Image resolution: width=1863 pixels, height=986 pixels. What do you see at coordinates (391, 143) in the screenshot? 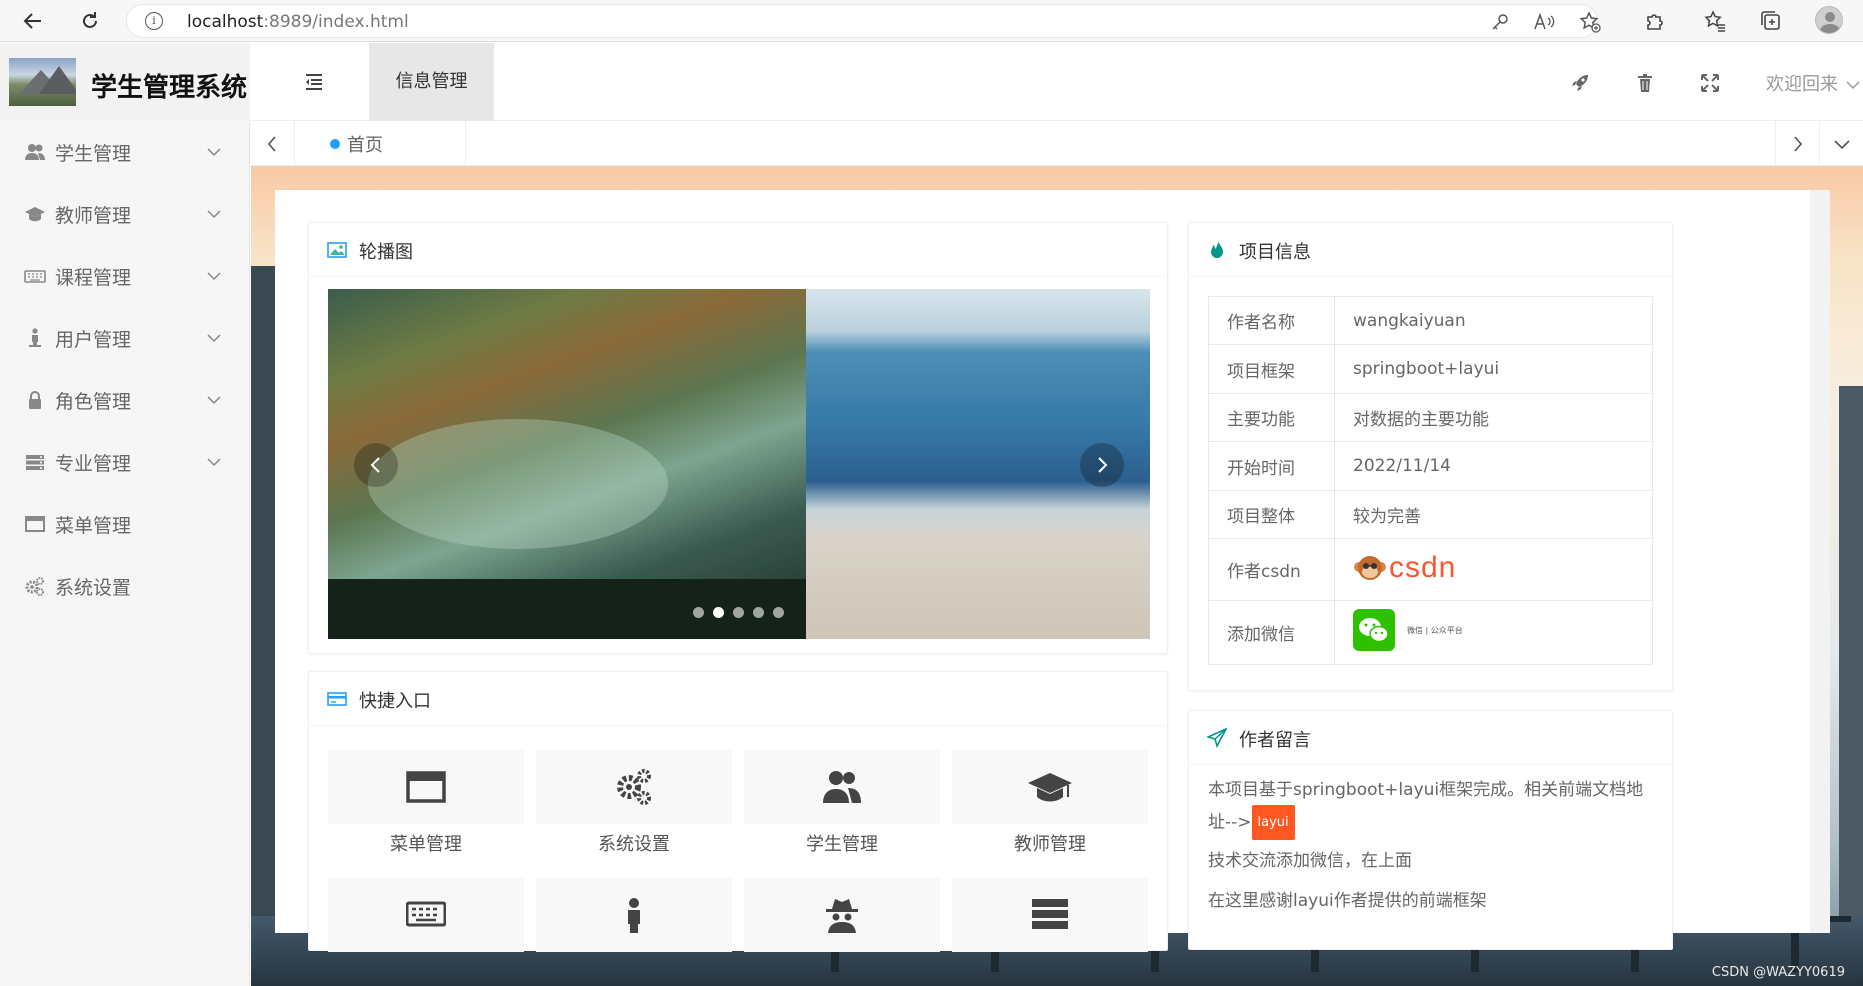
I see `tab-home: 首页` at bounding box center [391, 143].